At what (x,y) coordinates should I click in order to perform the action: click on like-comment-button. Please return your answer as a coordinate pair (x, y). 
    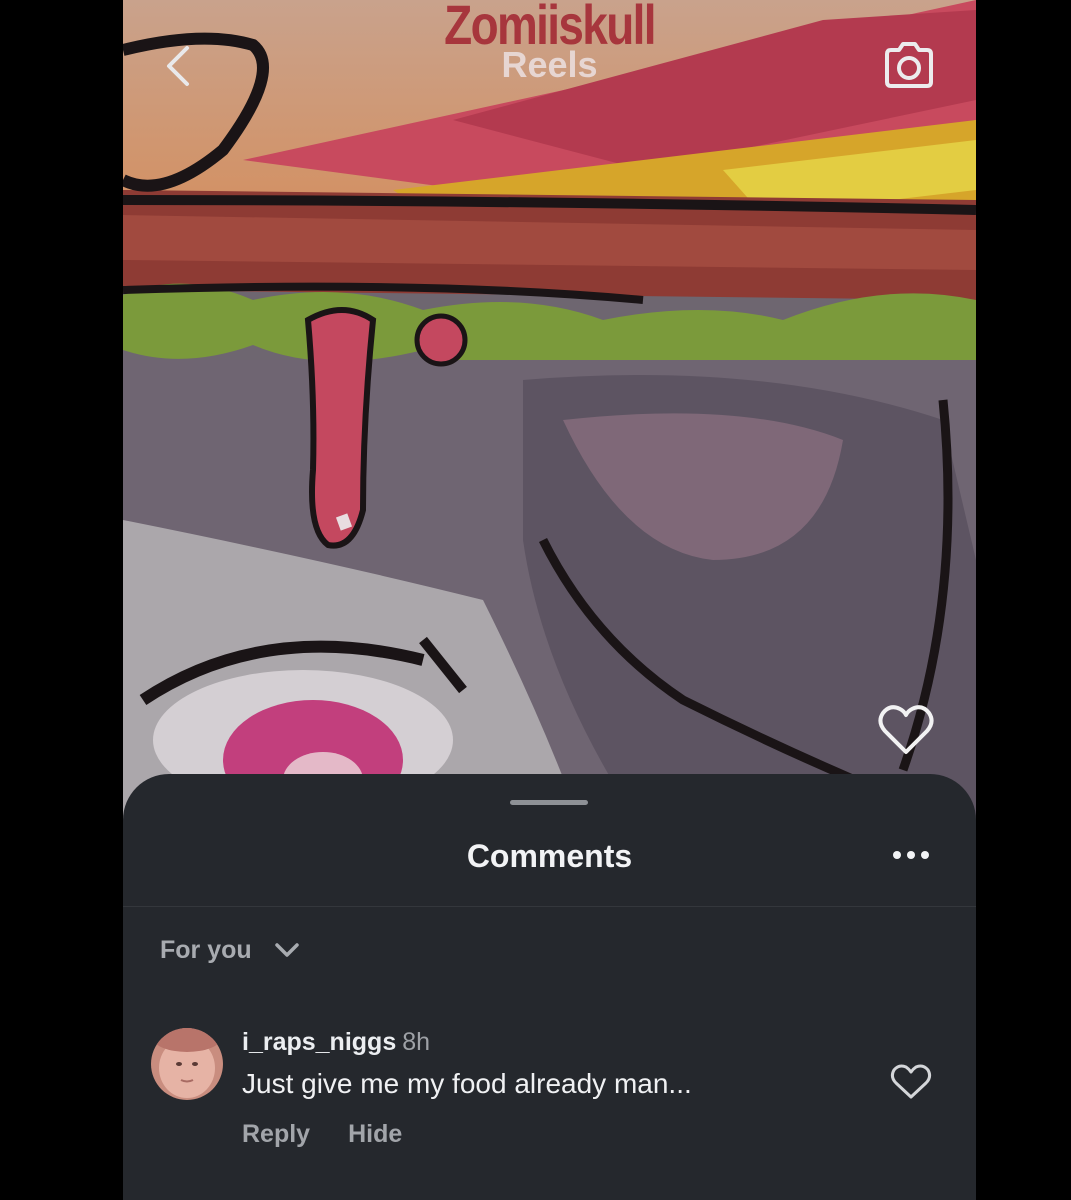
    Looking at the image, I should click on (911, 1082).